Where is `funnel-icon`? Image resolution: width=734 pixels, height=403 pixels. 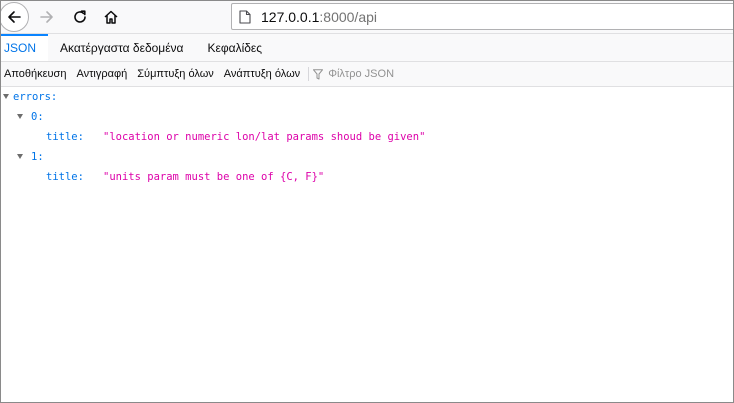
funnel-icon is located at coordinates (319, 74).